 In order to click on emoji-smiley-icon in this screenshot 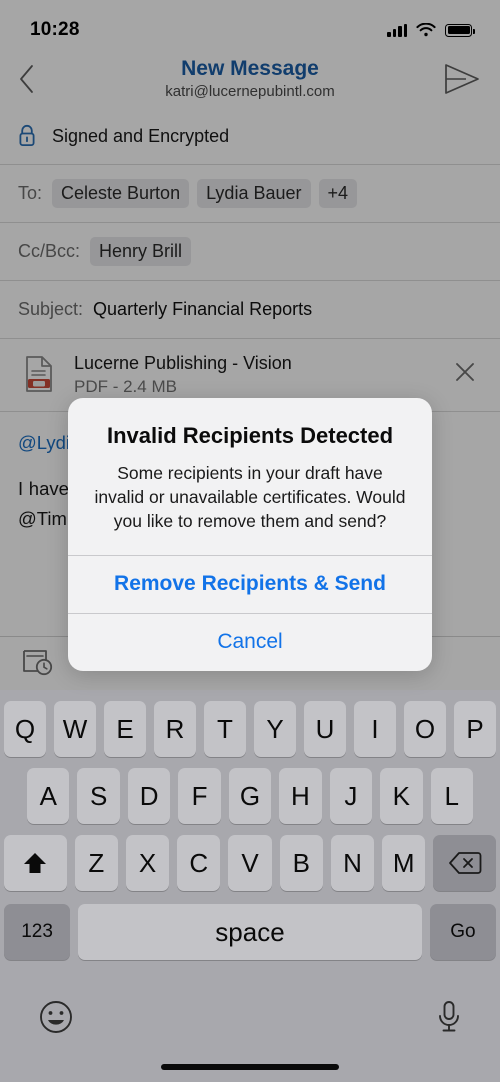, I will do `click(56, 1016)`.